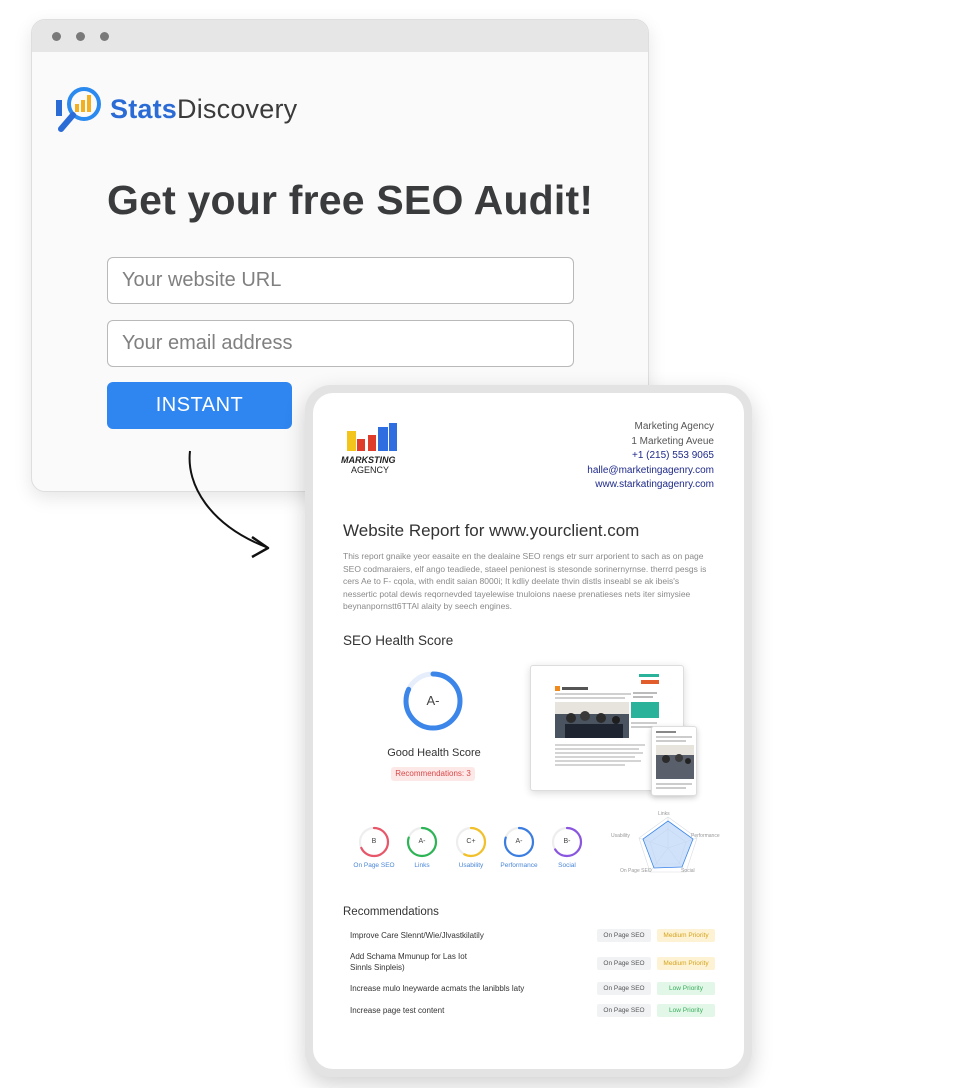  What do you see at coordinates (471, 841) in the screenshot?
I see `category-grade: C+` at bounding box center [471, 841].